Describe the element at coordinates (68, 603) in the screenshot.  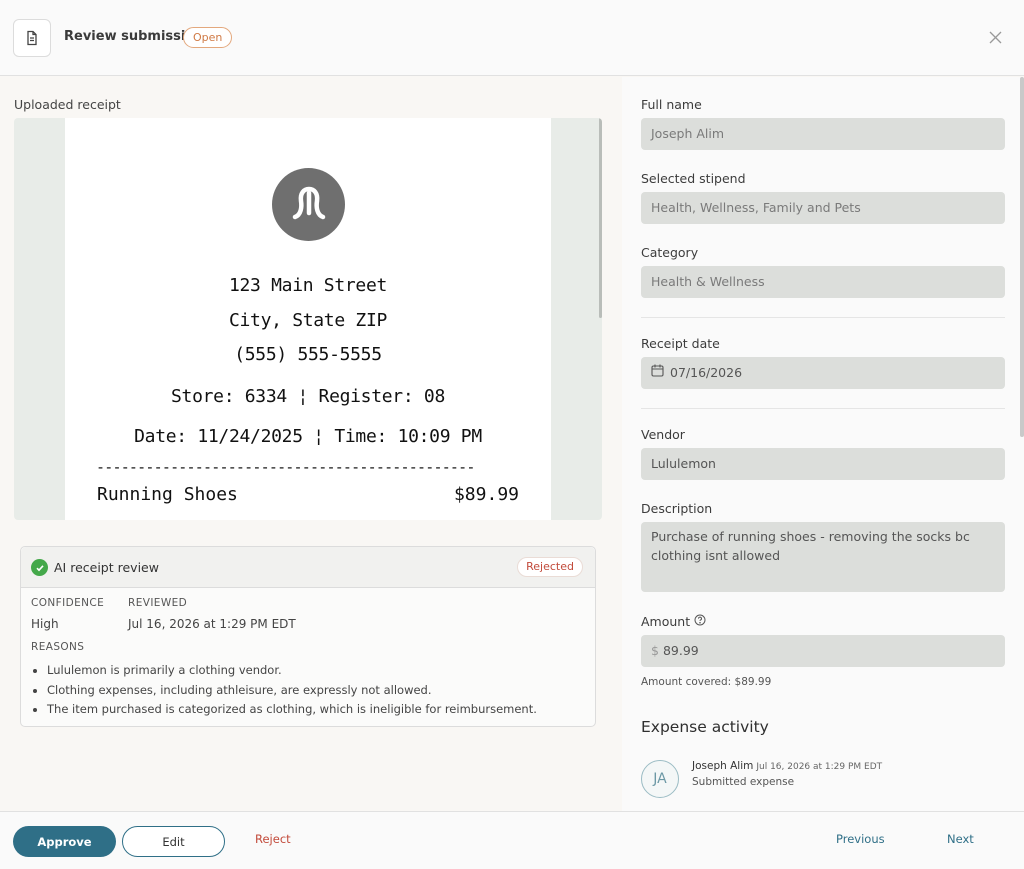
I see `confidence-label: CONFIDENCE` at that location.